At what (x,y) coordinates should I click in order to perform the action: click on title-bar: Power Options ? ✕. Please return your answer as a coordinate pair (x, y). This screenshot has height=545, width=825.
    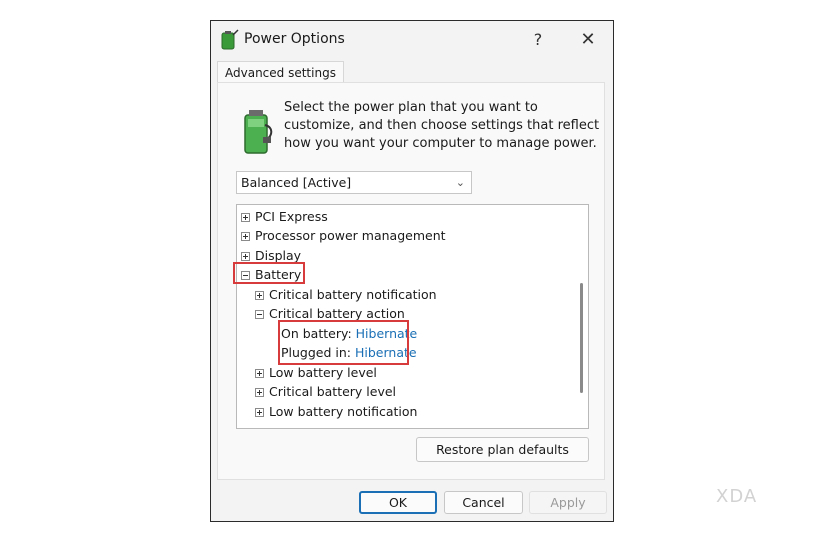
    Looking at the image, I should click on (412, 40).